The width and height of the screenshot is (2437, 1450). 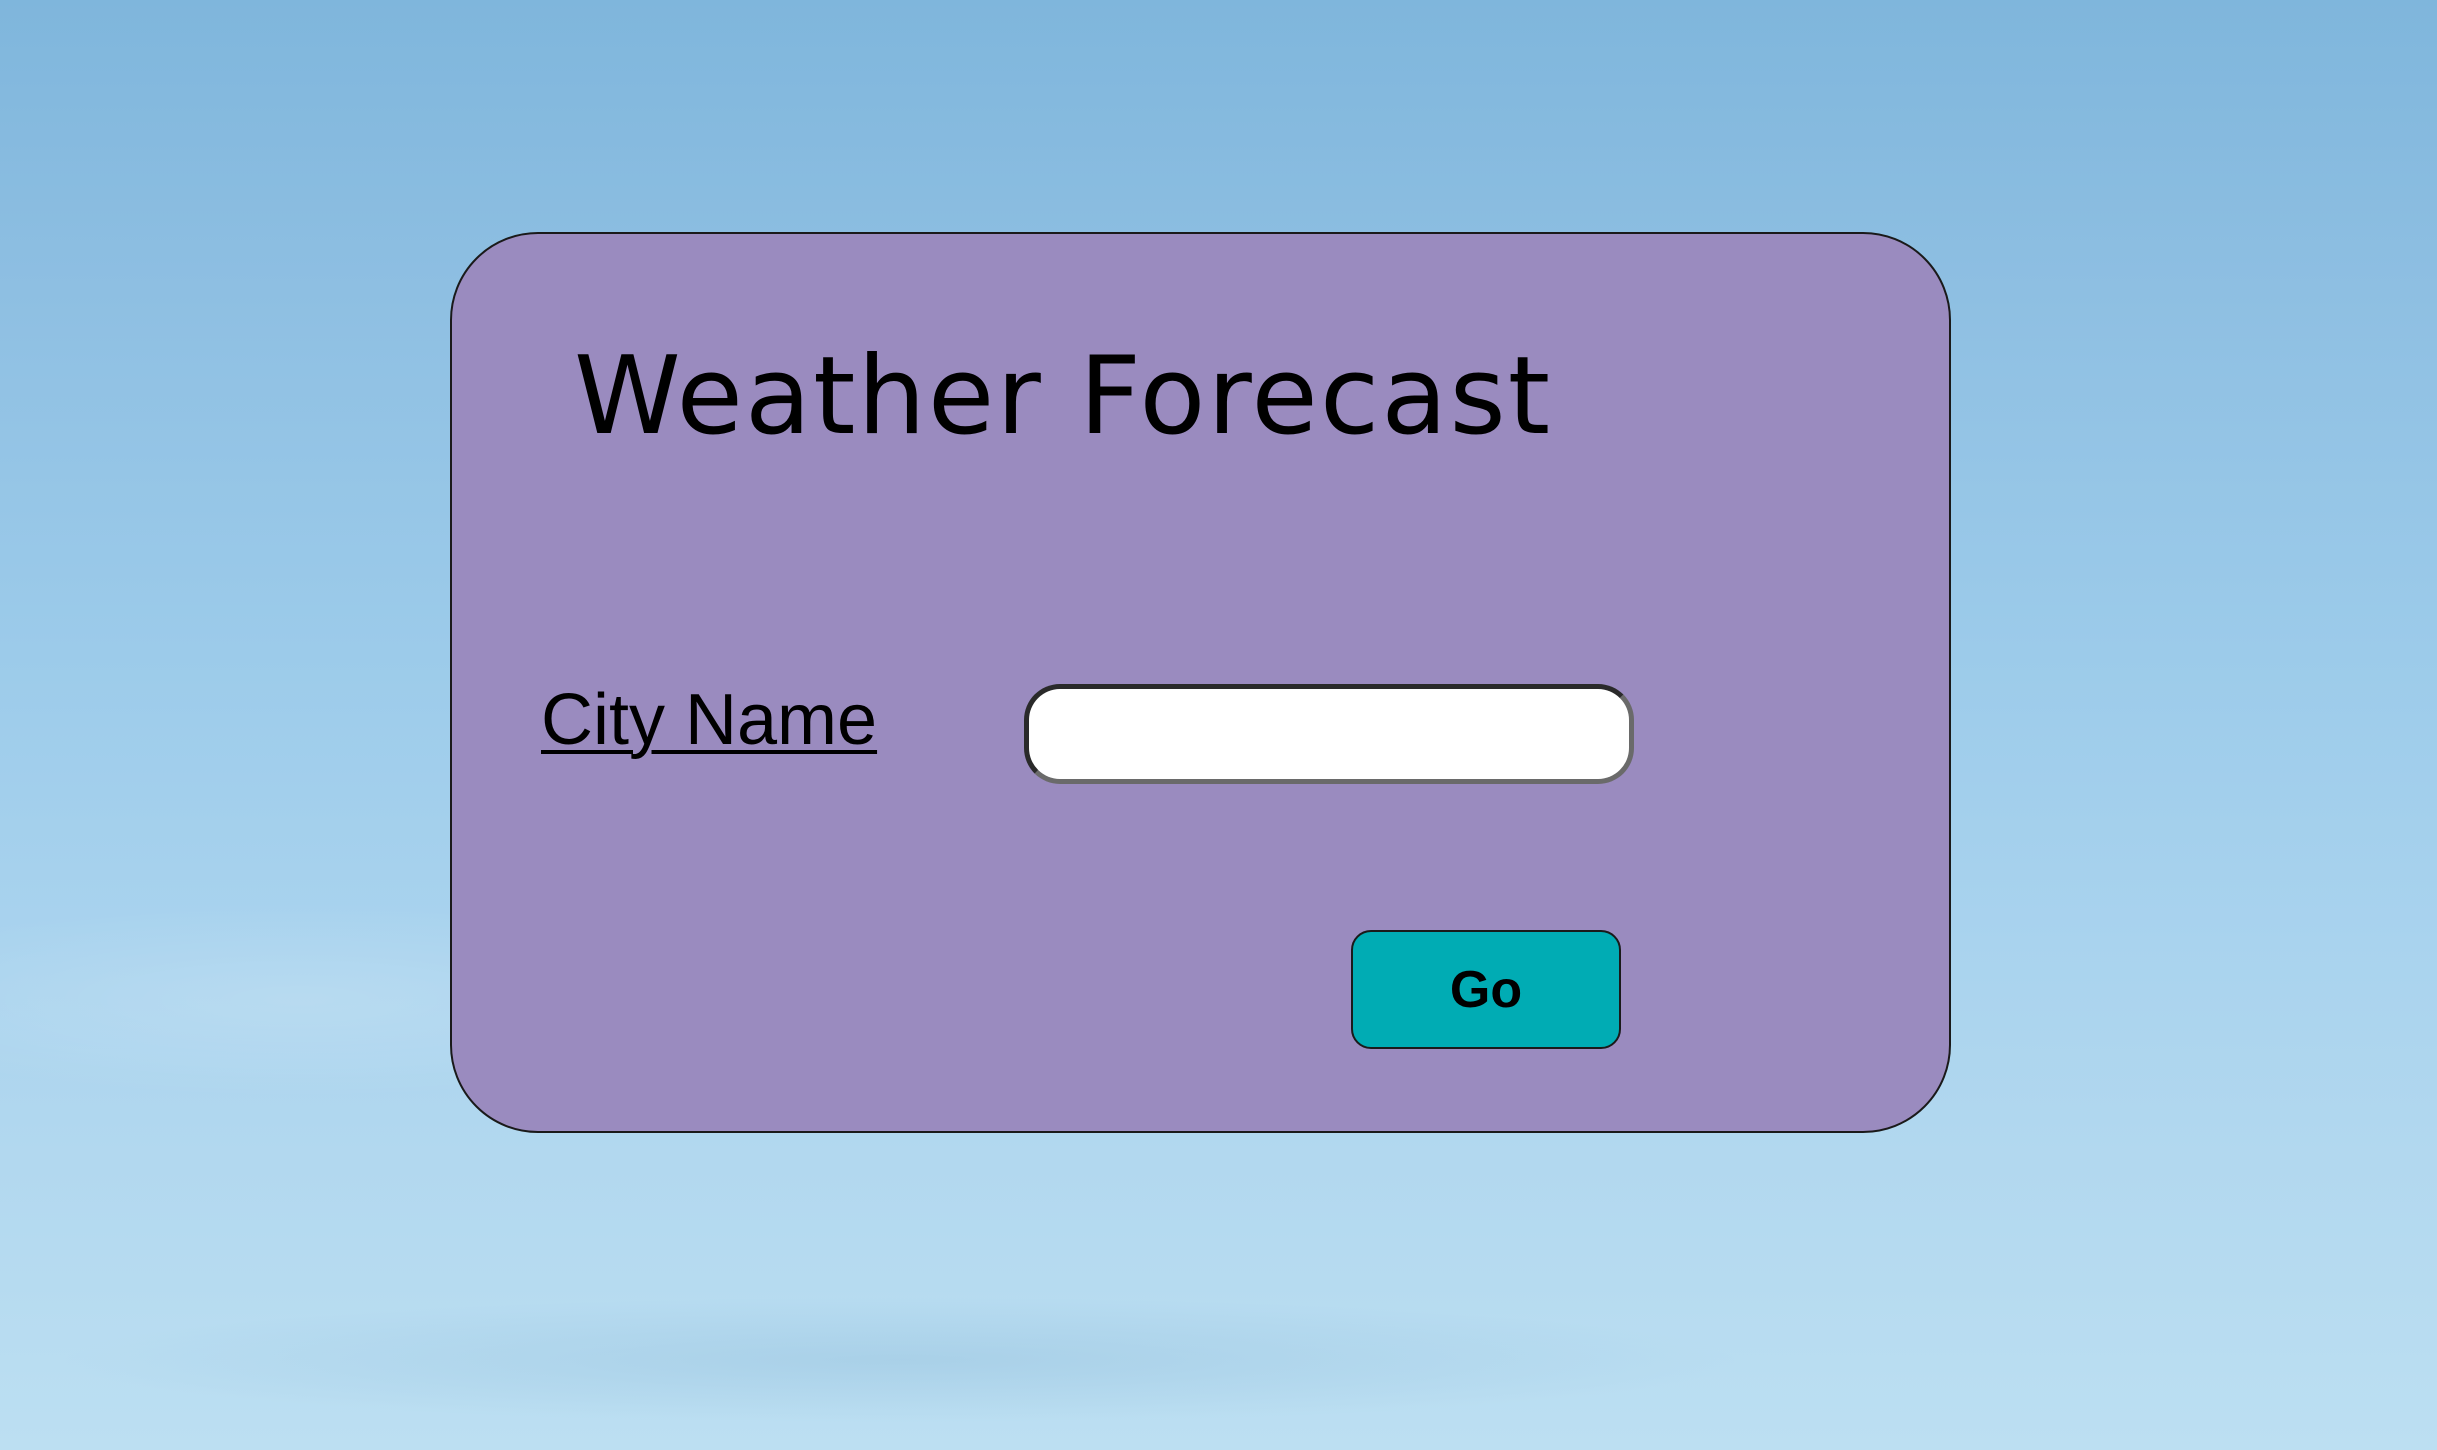 I want to click on city-name-input, so click(x=1329, y=734).